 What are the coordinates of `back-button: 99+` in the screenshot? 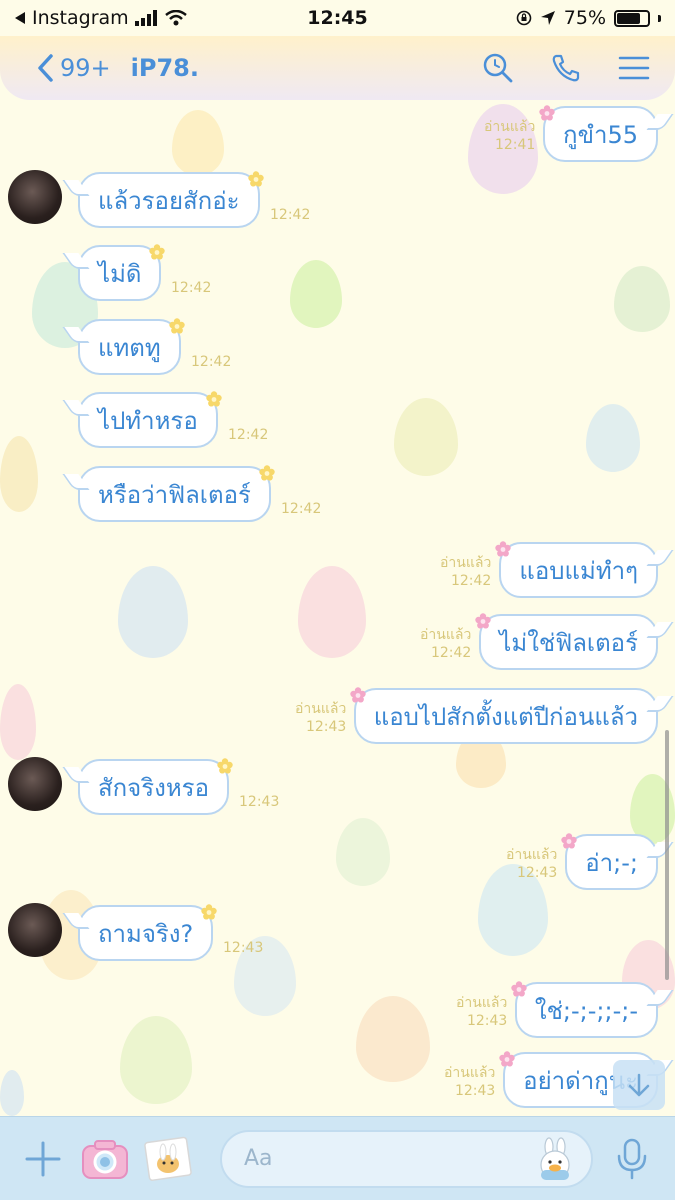 It's located at (73, 68).